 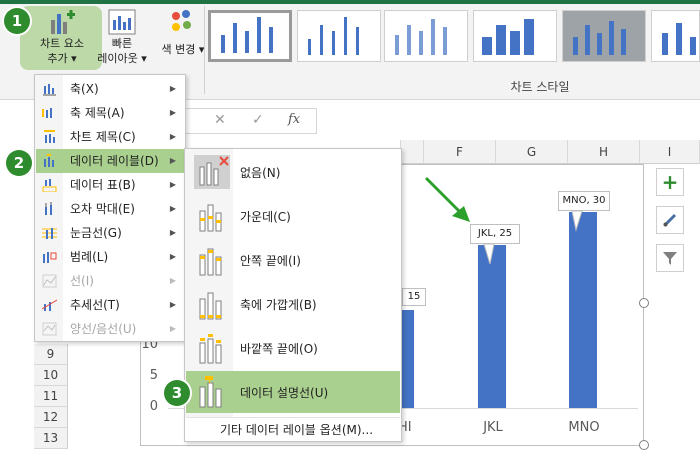 I want to click on menu-item-error-bars: 오차 막대(E) ▶, so click(x=110, y=209).